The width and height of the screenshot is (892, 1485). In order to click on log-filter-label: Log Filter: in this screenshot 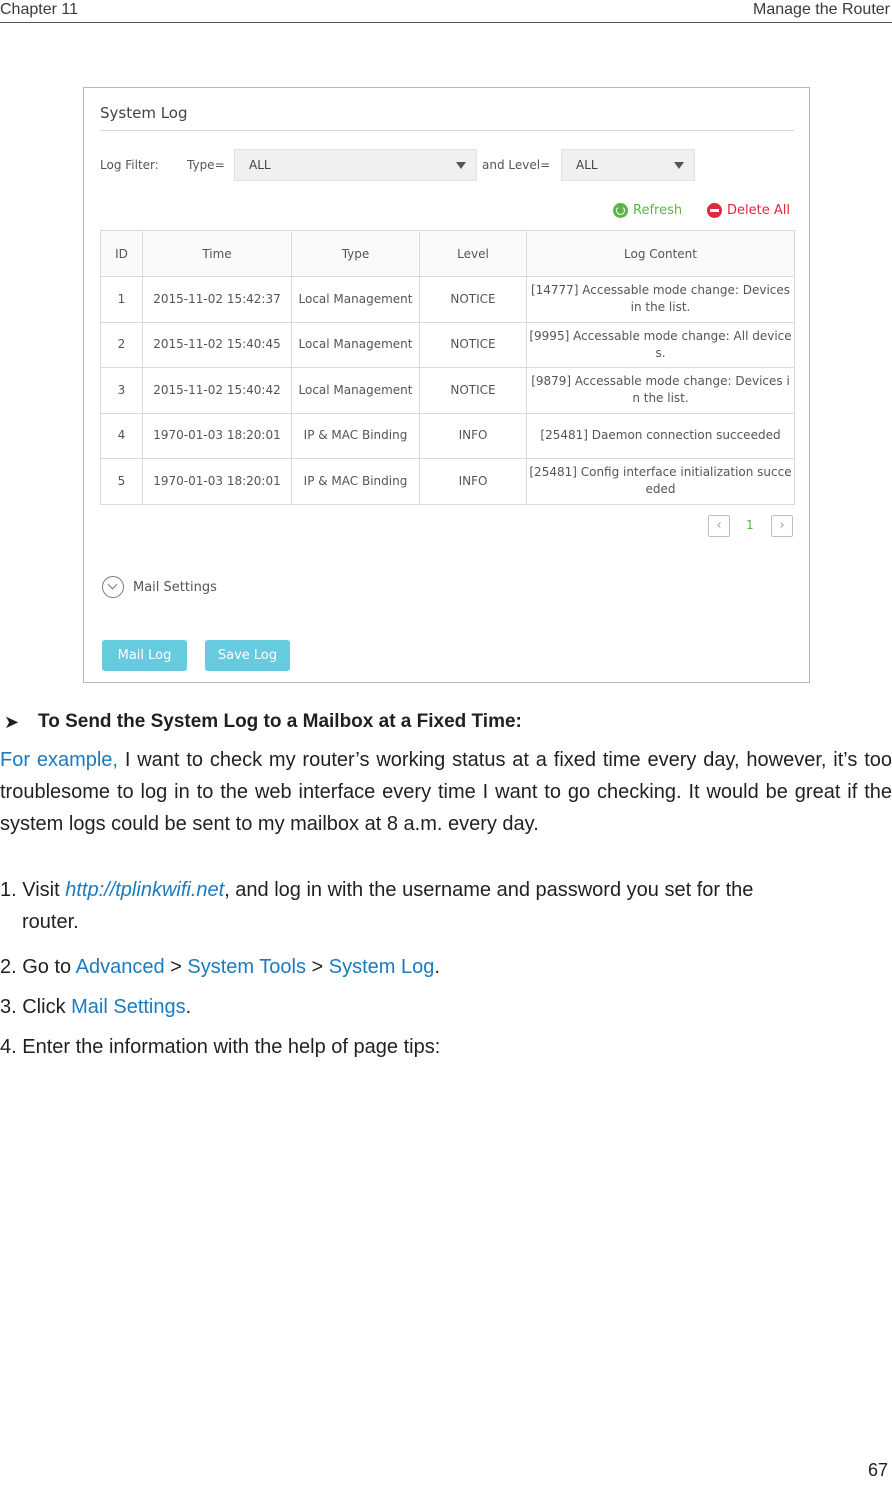, I will do `click(129, 165)`.